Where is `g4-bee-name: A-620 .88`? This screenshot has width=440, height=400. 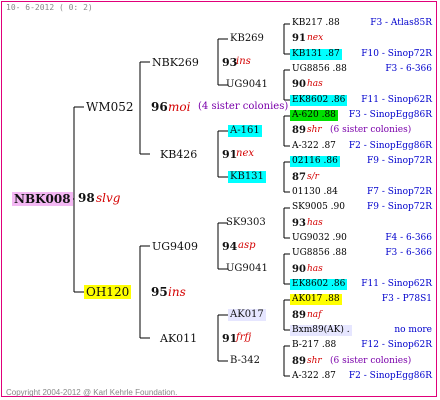
g4-bee-name: A-620 .88 is located at coordinates (314, 116).